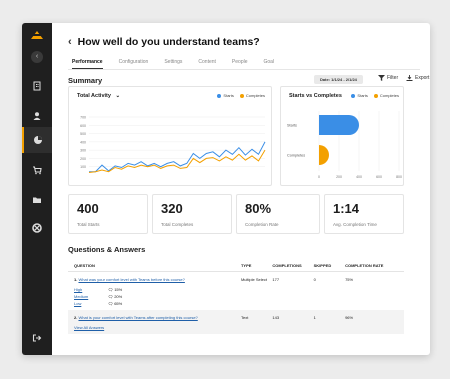  I want to click on stat-value: 80%, so click(258, 208).